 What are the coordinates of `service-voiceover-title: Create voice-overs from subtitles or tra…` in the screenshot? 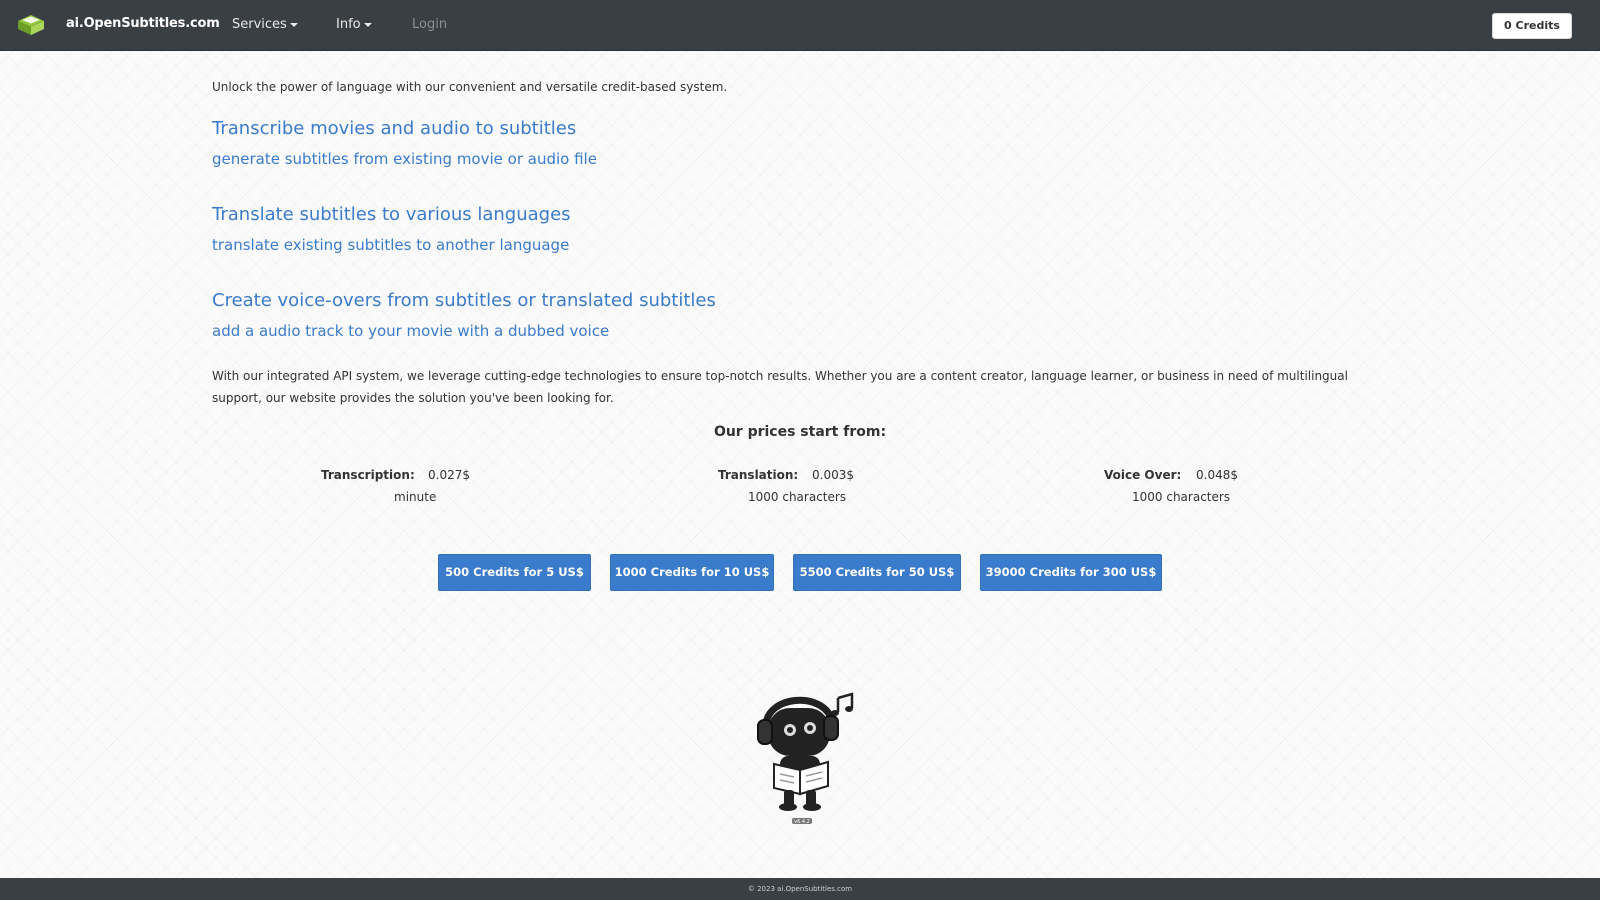 It's located at (464, 300).